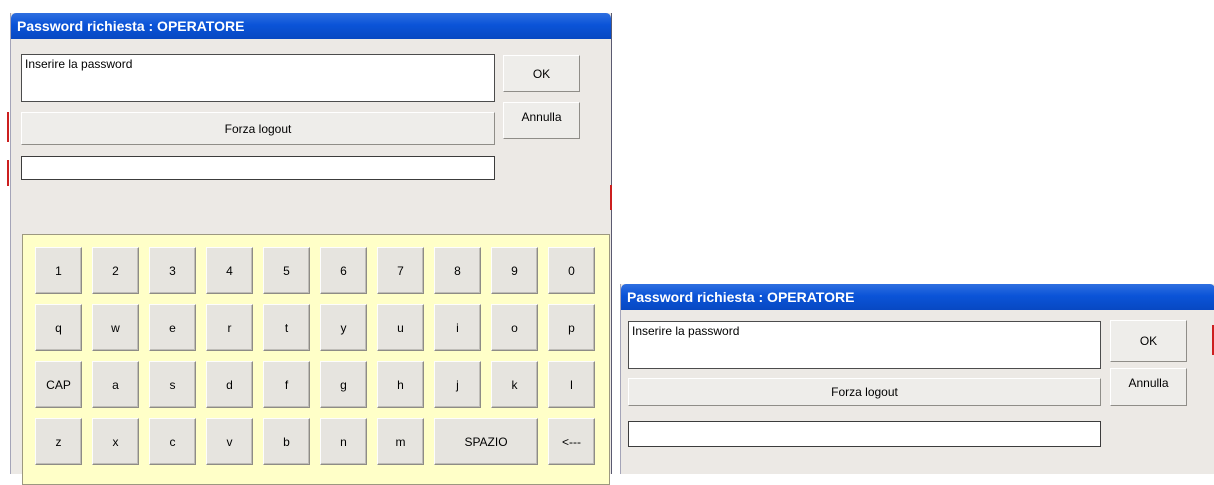 The width and height of the screenshot is (1214, 485). Describe the element at coordinates (571, 327) in the screenshot. I see `key-p: p` at that location.